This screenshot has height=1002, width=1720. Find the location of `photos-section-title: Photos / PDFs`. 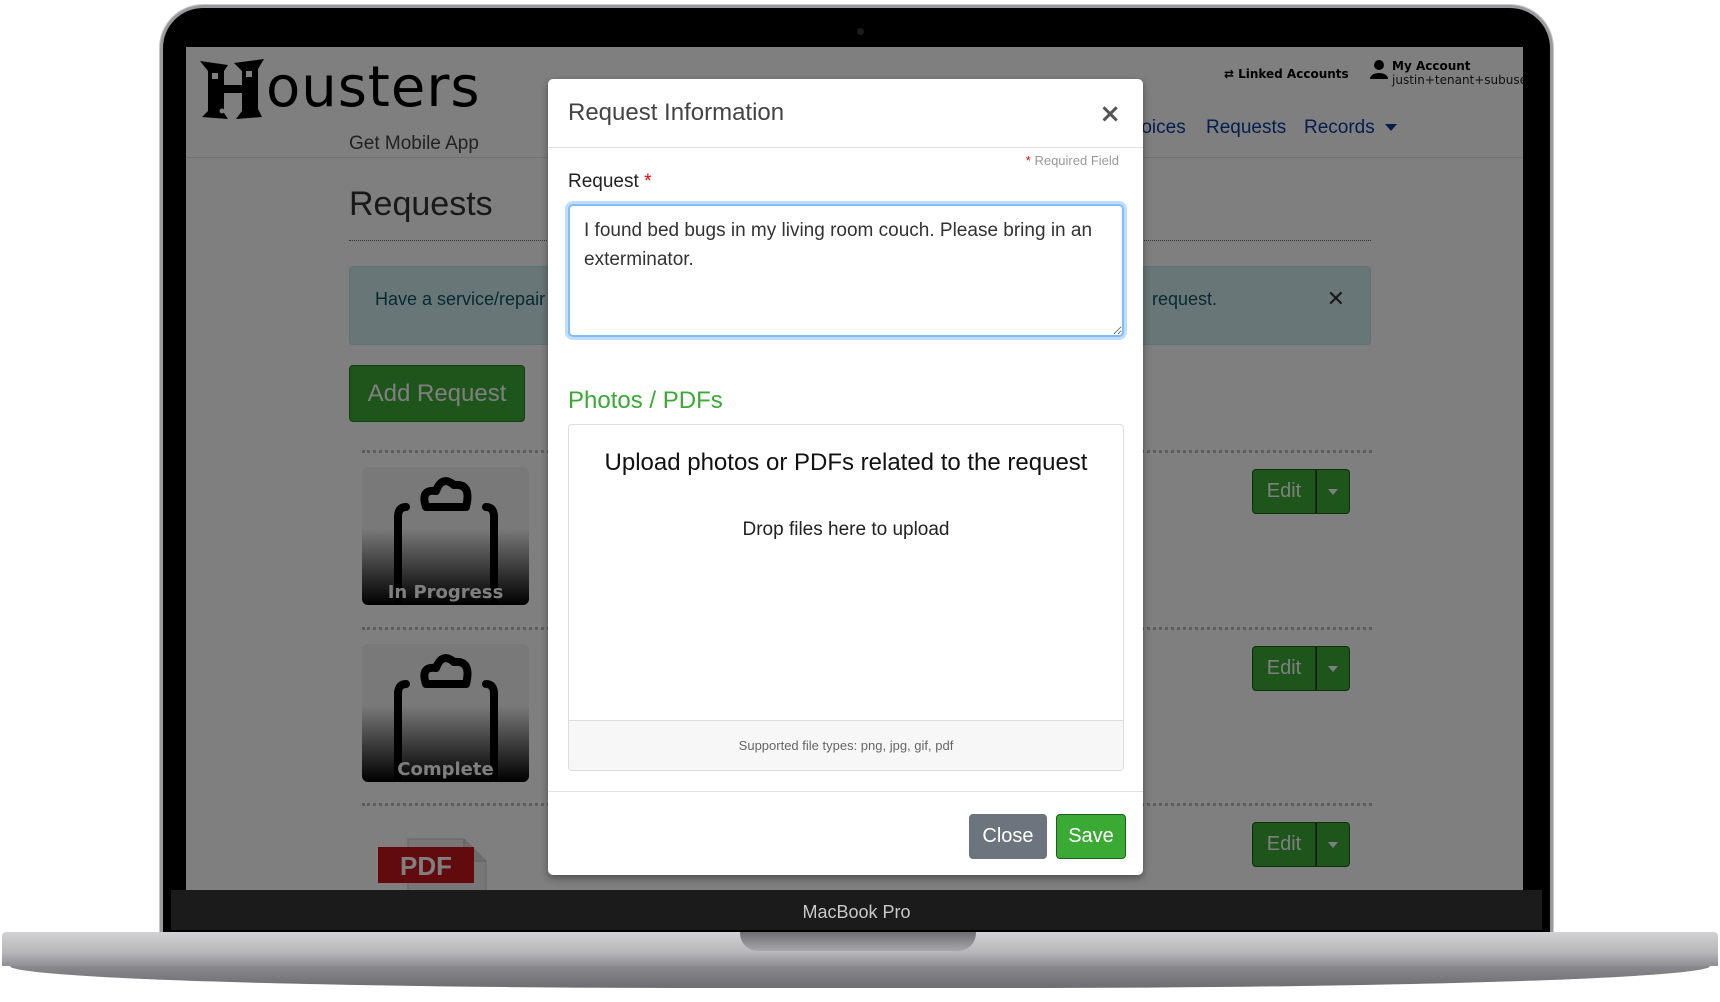

photos-section-title: Photos / PDFs is located at coordinates (645, 400).